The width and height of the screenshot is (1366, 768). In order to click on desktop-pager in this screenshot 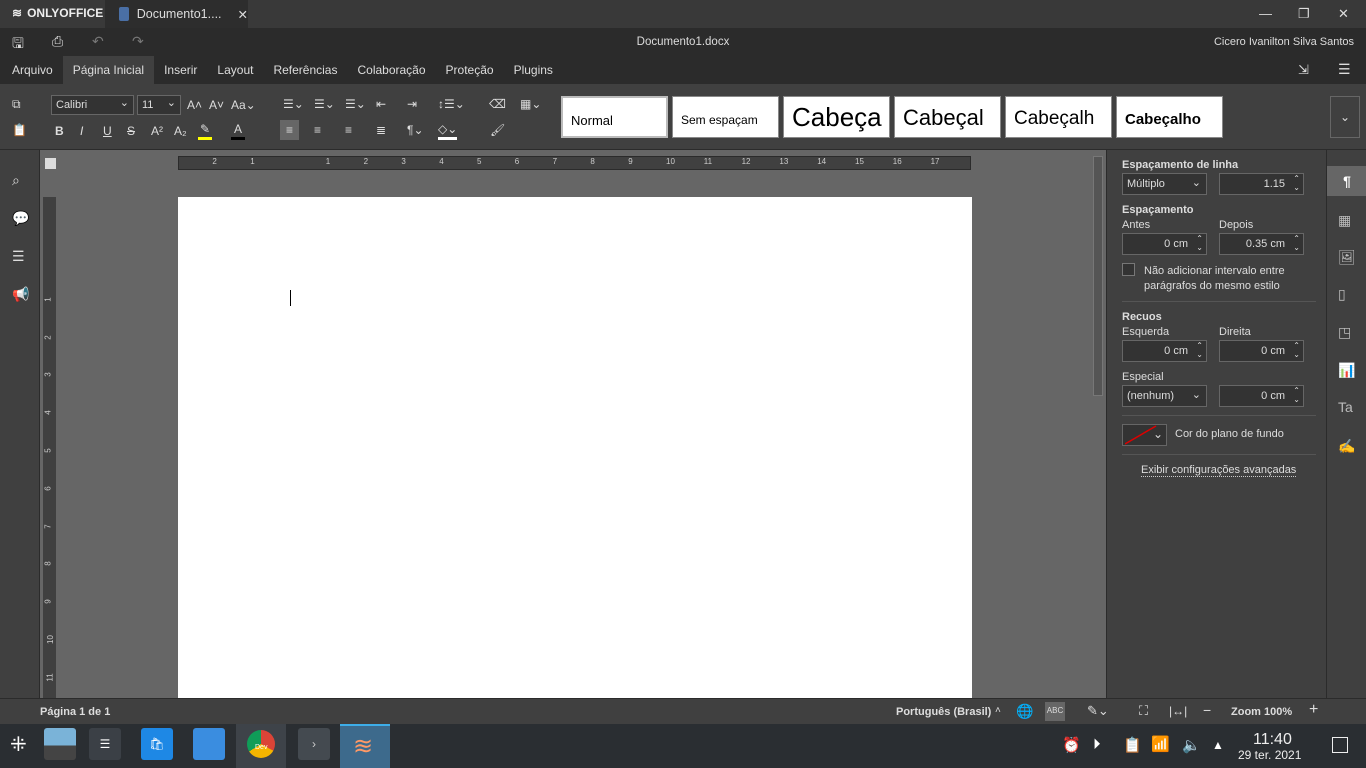, I will do `click(60, 744)`.